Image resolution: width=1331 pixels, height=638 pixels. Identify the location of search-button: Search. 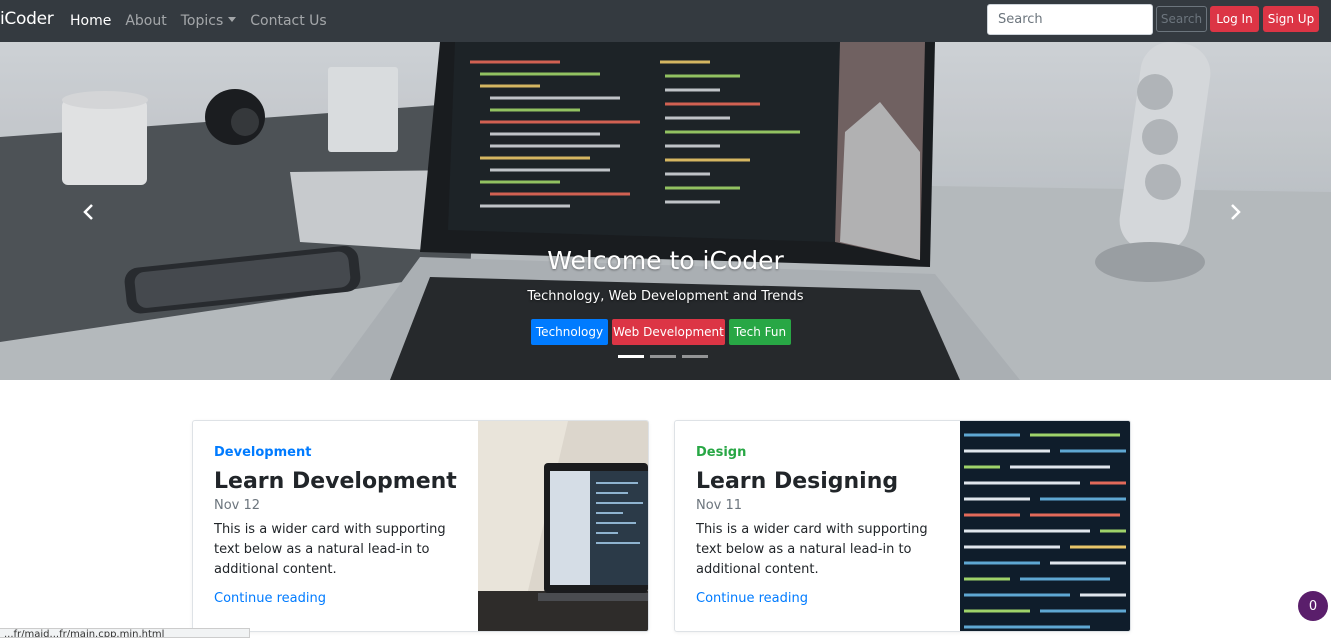
(1181, 19).